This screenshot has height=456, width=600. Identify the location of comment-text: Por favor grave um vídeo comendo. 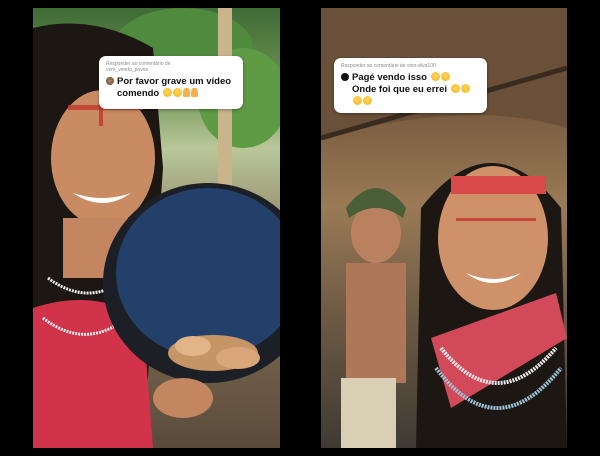
(174, 87).